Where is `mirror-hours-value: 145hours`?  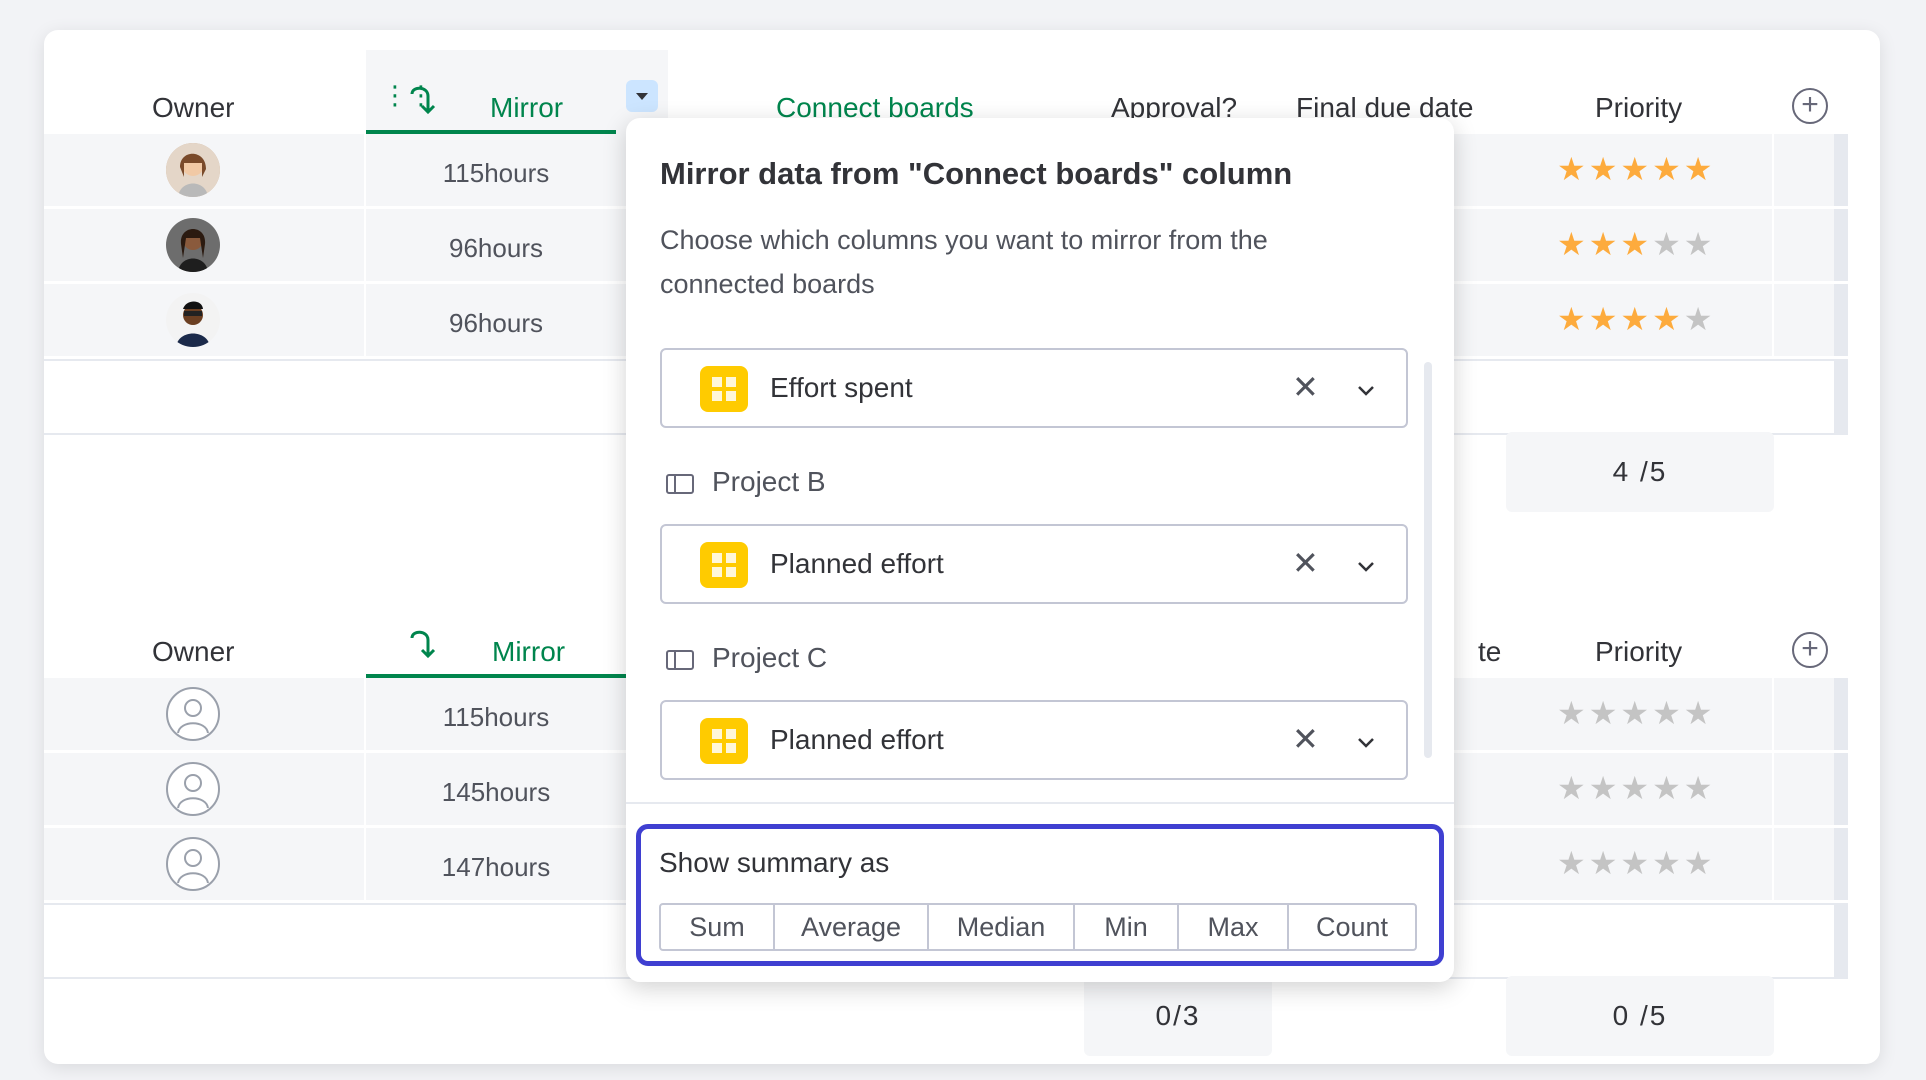
mirror-hours-value: 145hours is located at coordinates (496, 792).